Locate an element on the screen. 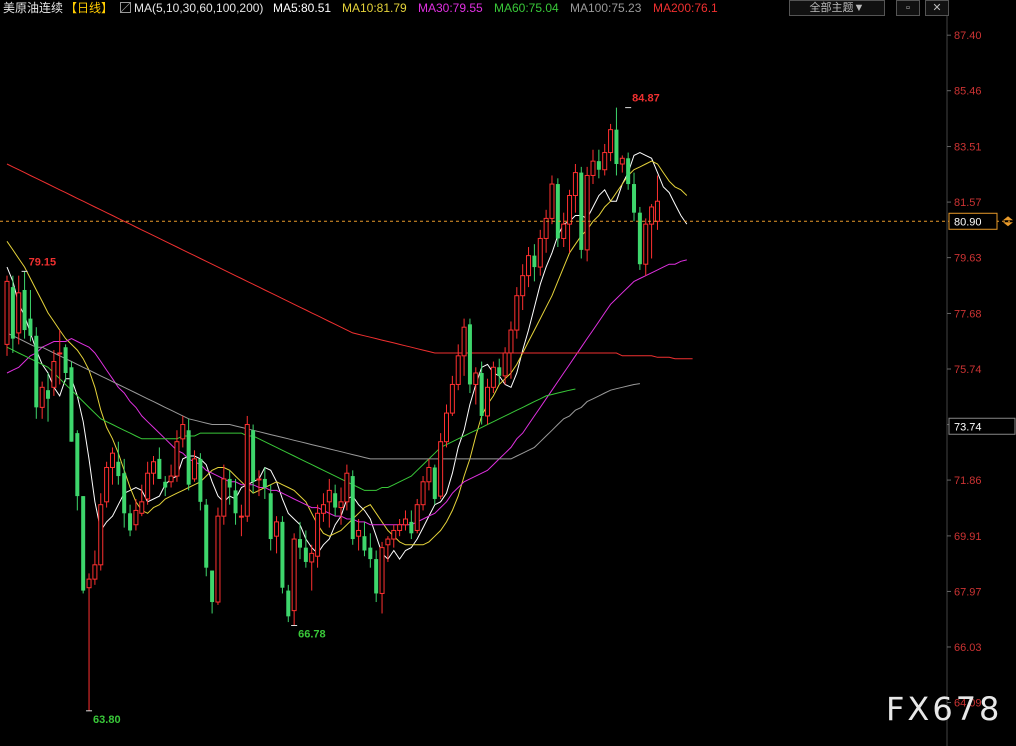 The height and width of the screenshot is (746, 1016). theme-selector-button: 全部主题▼ is located at coordinates (837, 8).